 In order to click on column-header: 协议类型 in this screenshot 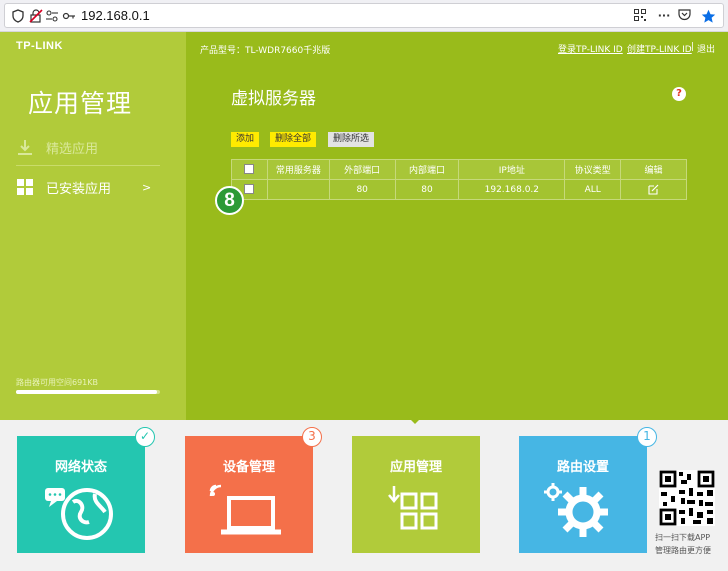, I will do `click(593, 169)`.